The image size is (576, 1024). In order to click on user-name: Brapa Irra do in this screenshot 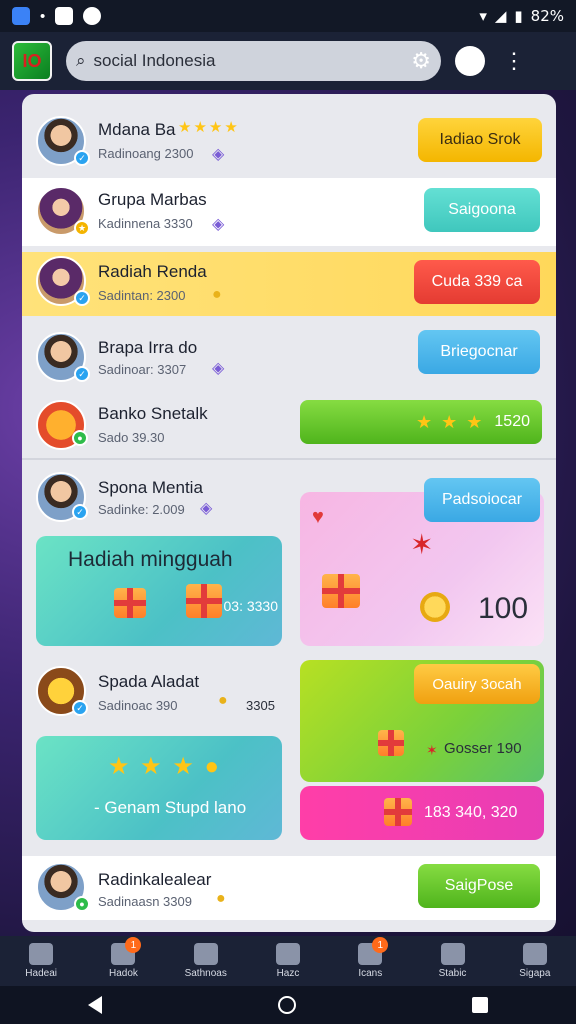, I will do `click(148, 347)`.